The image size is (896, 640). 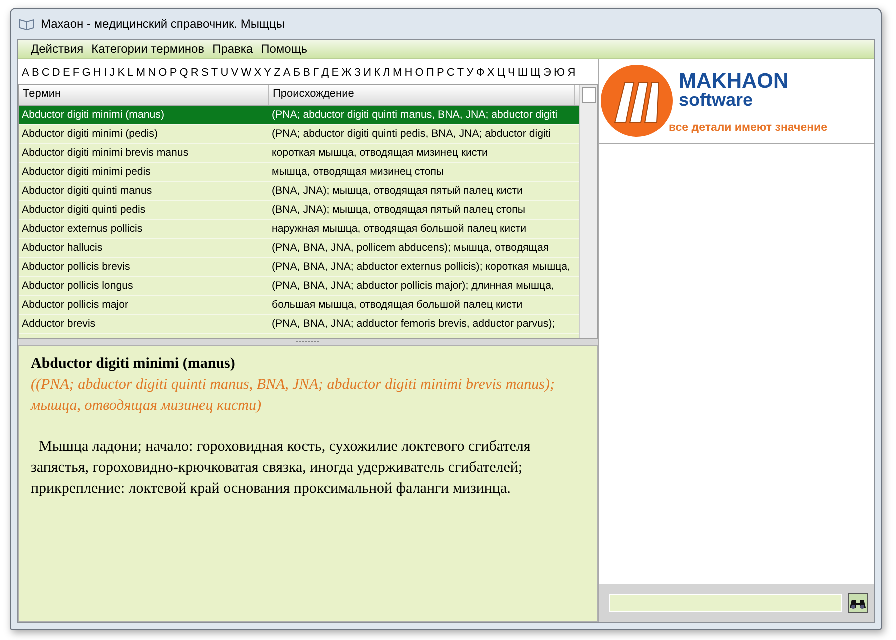 What do you see at coordinates (86, 172) in the screenshot?
I see `table-cell-text: Abductor digiti minimi pedis` at bounding box center [86, 172].